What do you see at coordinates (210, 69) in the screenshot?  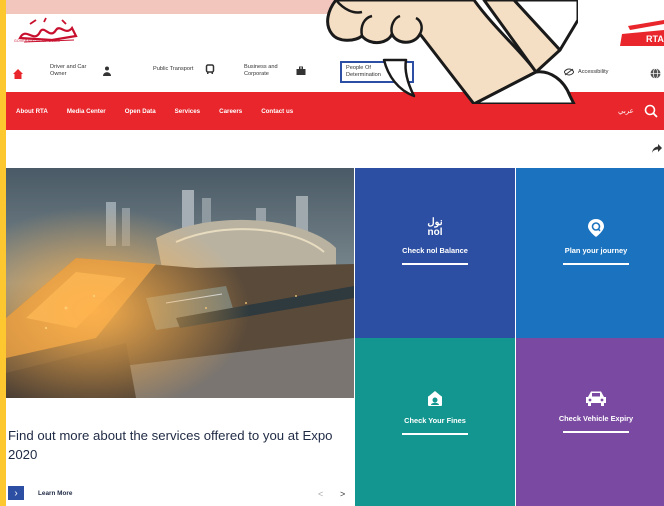 I see `bus-icon` at bounding box center [210, 69].